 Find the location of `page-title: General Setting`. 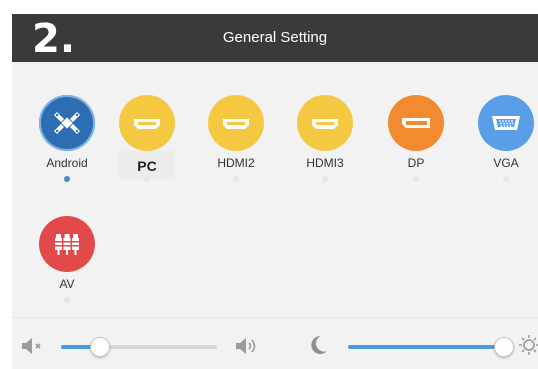

page-title: General Setting is located at coordinates (275, 37).